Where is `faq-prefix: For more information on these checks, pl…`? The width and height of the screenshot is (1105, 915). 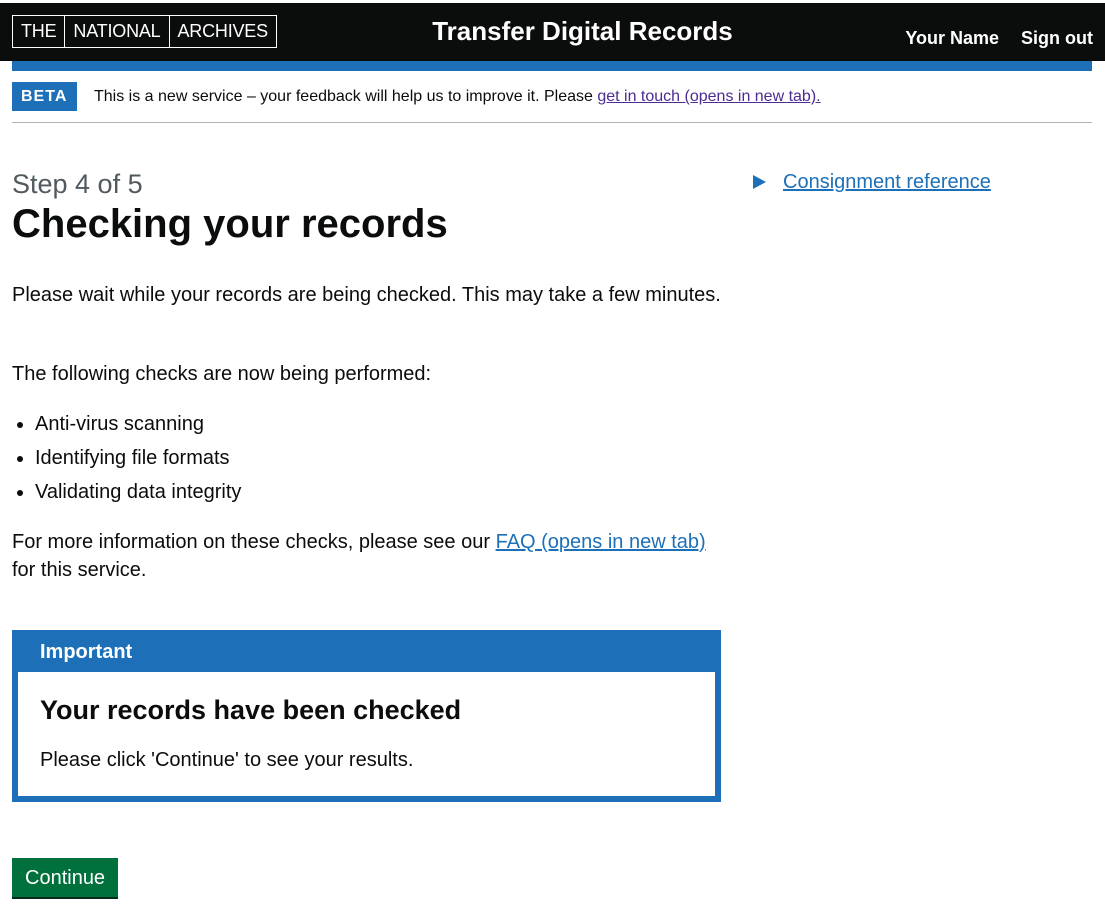 faq-prefix: For more information on these checks, pl… is located at coordinates (254, 542).